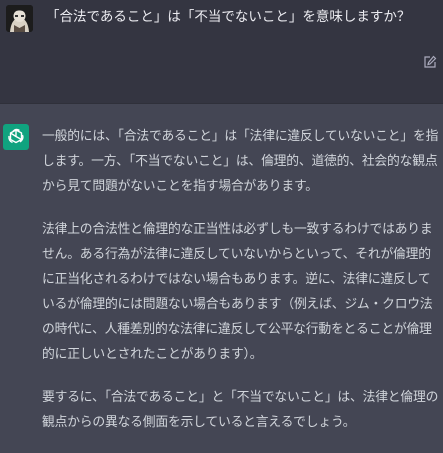 This screenshot has width=443, height=453. I want to click on user-message-text: 「合法であること」は「不当でないこと」を意味しますか？, so click(228, 17).